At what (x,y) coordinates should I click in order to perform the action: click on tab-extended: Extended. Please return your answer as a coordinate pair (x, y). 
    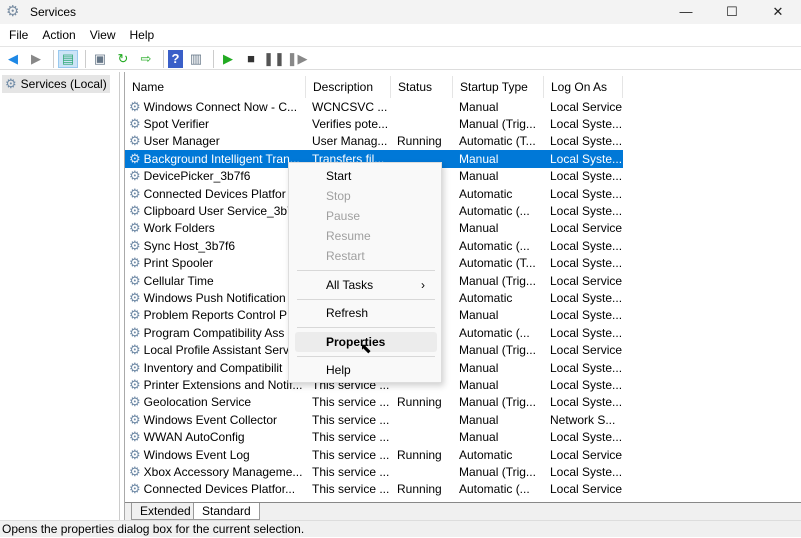
    Looking at the image, I should click on (165, 511).